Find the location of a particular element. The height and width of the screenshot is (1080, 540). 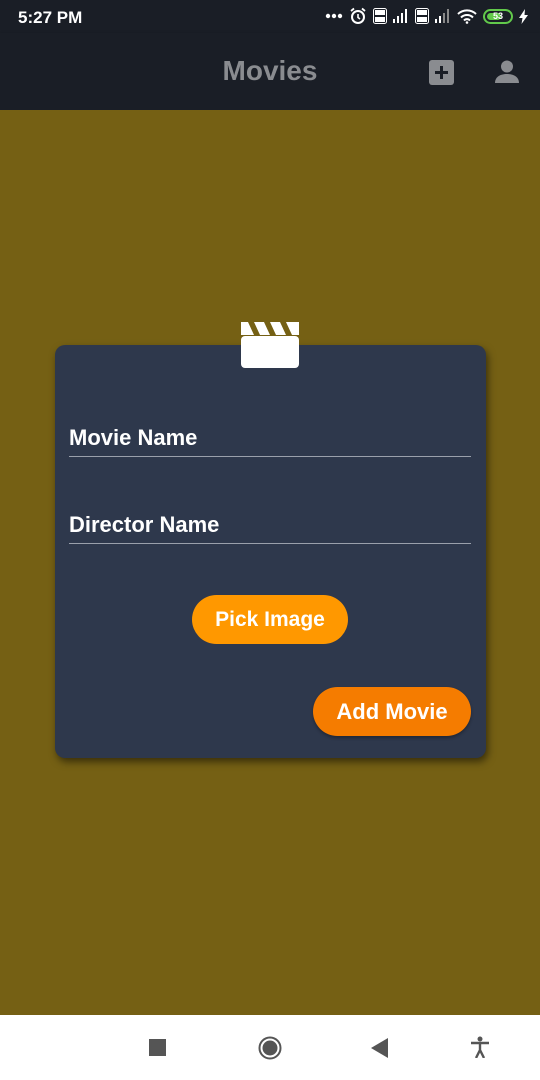

clapperboard-icon is located at coordinates (270, 344).